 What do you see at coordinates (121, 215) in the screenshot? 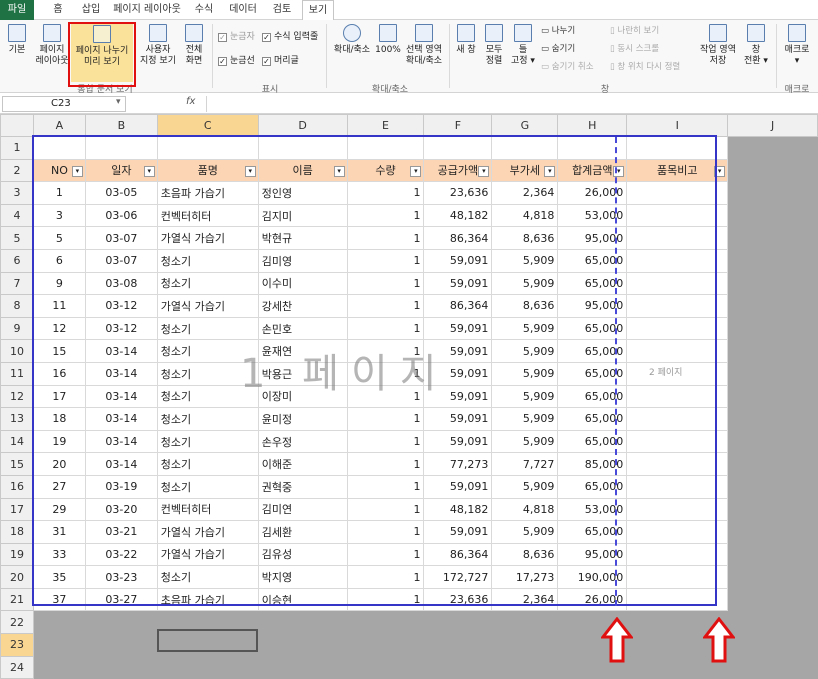
I see `cell: 03-06` at bounding box center [121, 215].